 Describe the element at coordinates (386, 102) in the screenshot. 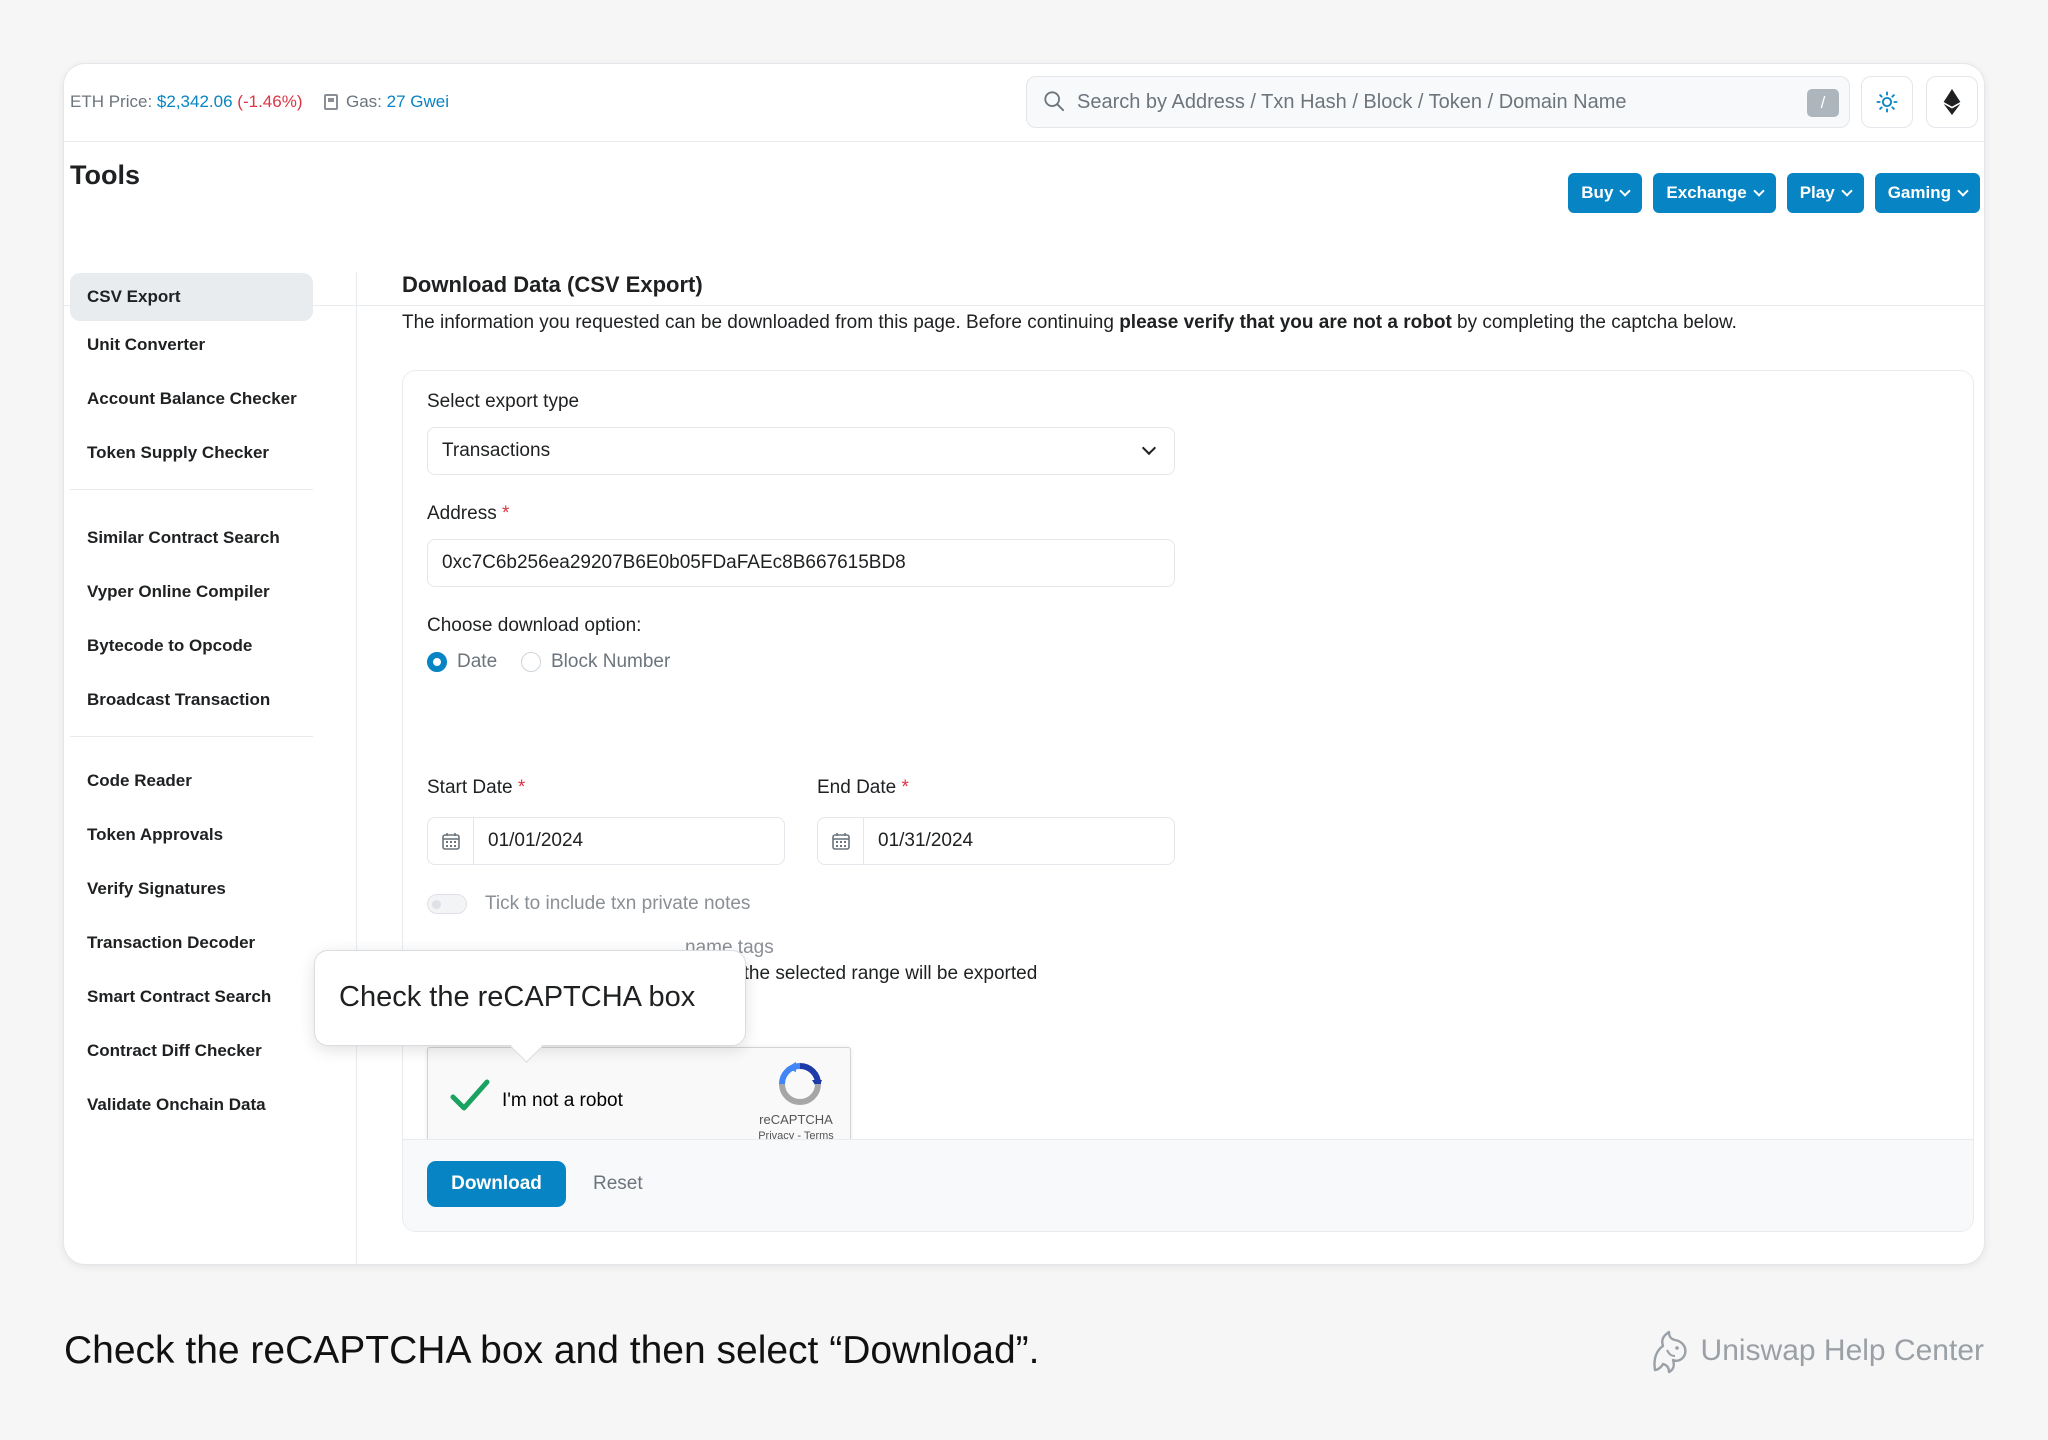

I see `gas-price: Gas: 27 Gwei` at that location.